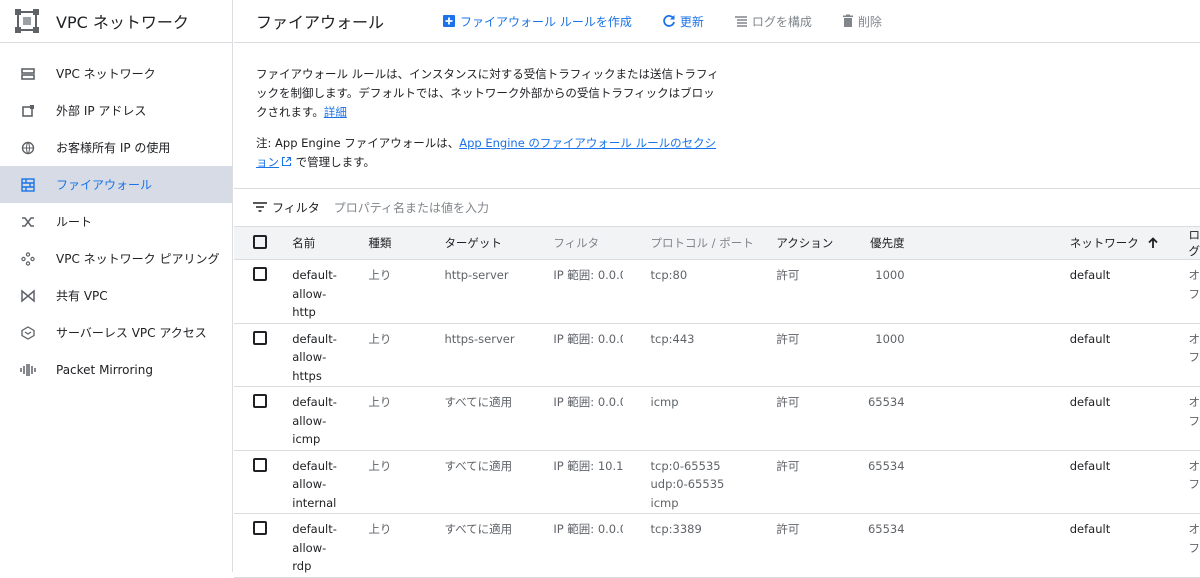 This screenshot has width=1200, height=578. What do you see at coordinates (714, 546) in the screenshot?
I see `rule-protocol: tcp:3389` at bounding box center [714, 546].